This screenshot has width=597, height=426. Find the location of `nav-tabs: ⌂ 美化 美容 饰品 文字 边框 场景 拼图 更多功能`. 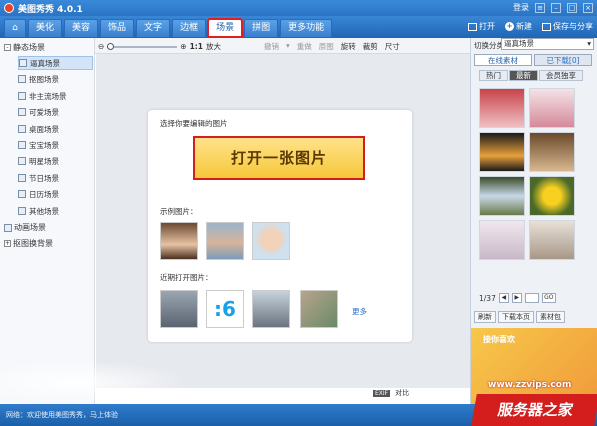

nav-tabs: ⌂ 美化 美容 饰品 文字 边框 场景 拼图 更多功能 is located at coordinates (168, 28).